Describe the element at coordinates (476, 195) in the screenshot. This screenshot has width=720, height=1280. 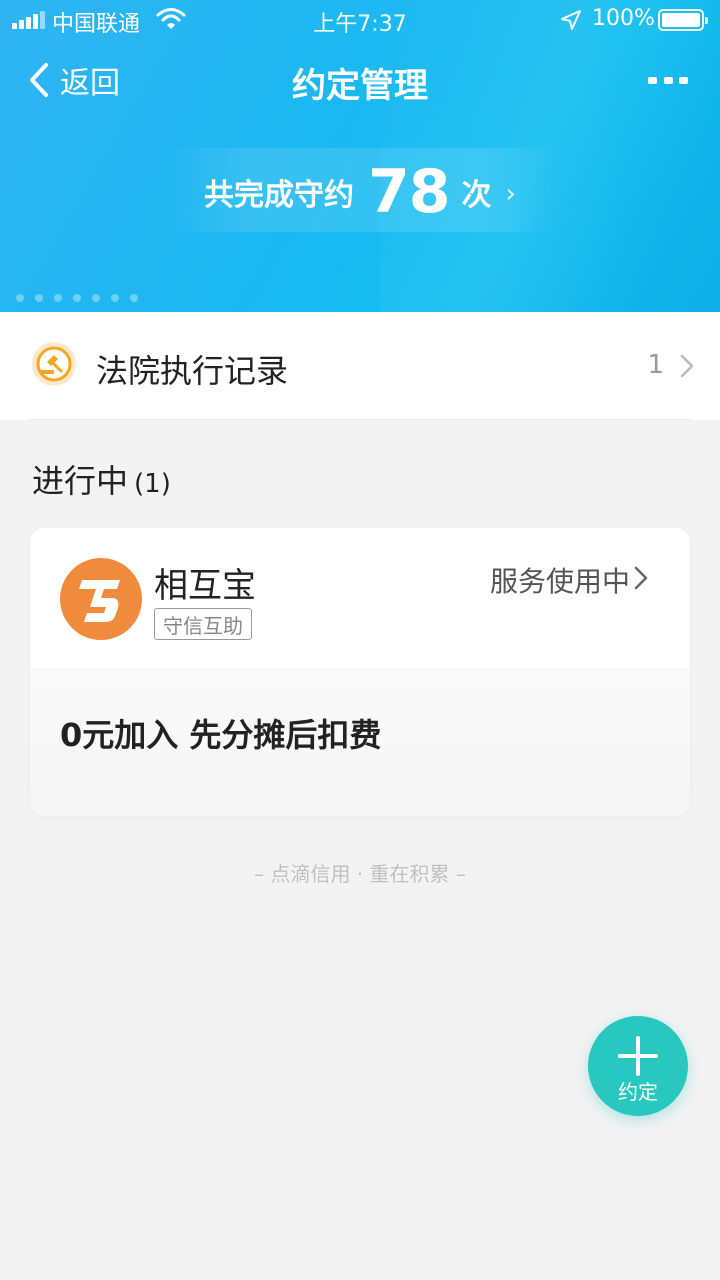
I see `summary-unit: 次` at that location.